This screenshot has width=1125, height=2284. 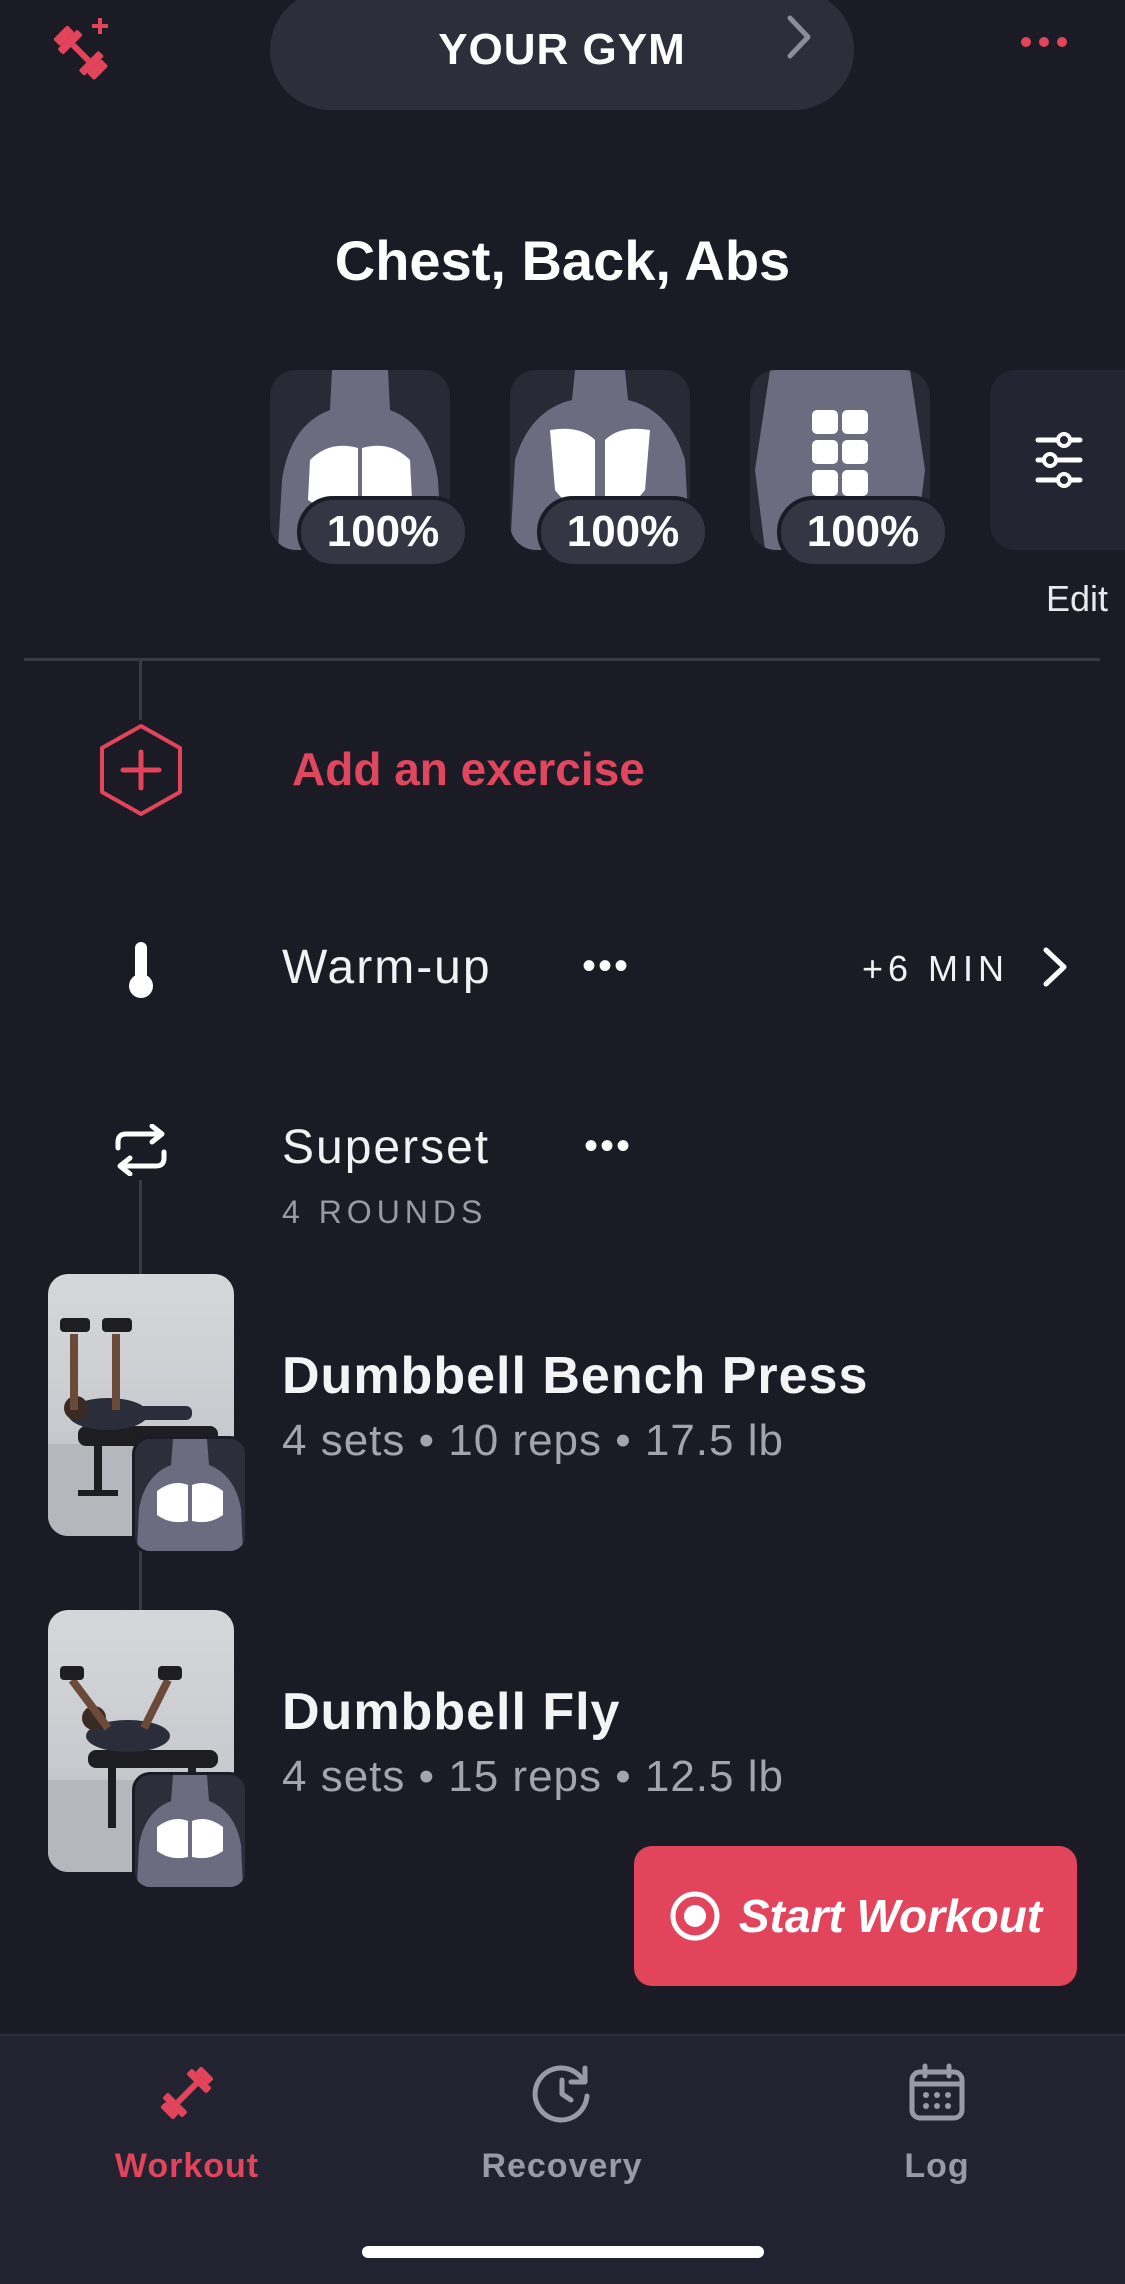 What do you see at coordinates (608, 1146) in the screenshot?
I see `superset-more-icon: •••` at bounding box center [608, 1146].